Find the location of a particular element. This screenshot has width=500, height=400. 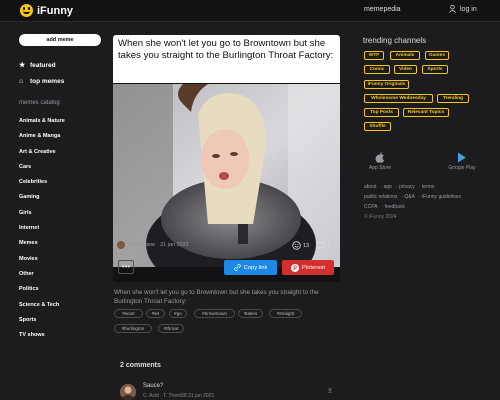

top-bar: iFunny memepedia log in is located at coordinates (250, 11).